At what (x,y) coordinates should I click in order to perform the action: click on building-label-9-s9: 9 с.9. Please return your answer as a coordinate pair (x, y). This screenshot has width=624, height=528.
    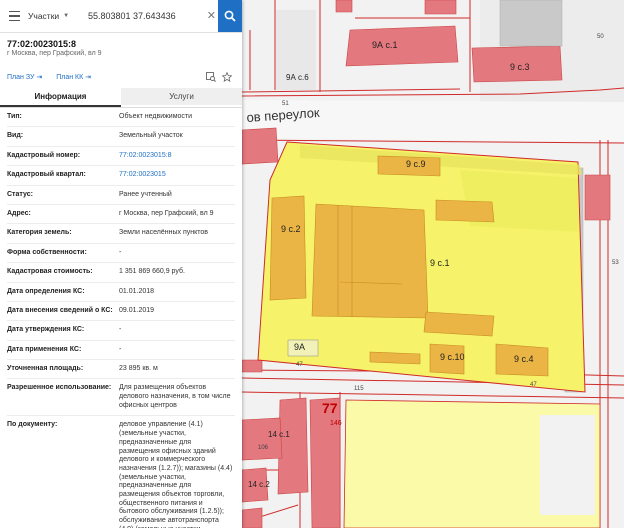
    Looking at the image, I should click on (416, 164).